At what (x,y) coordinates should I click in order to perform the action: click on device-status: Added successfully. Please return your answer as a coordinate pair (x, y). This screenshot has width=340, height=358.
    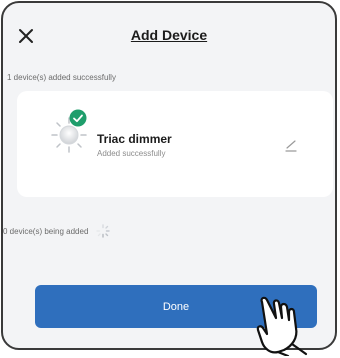
    Looking at the image, I should click on (131, 153).